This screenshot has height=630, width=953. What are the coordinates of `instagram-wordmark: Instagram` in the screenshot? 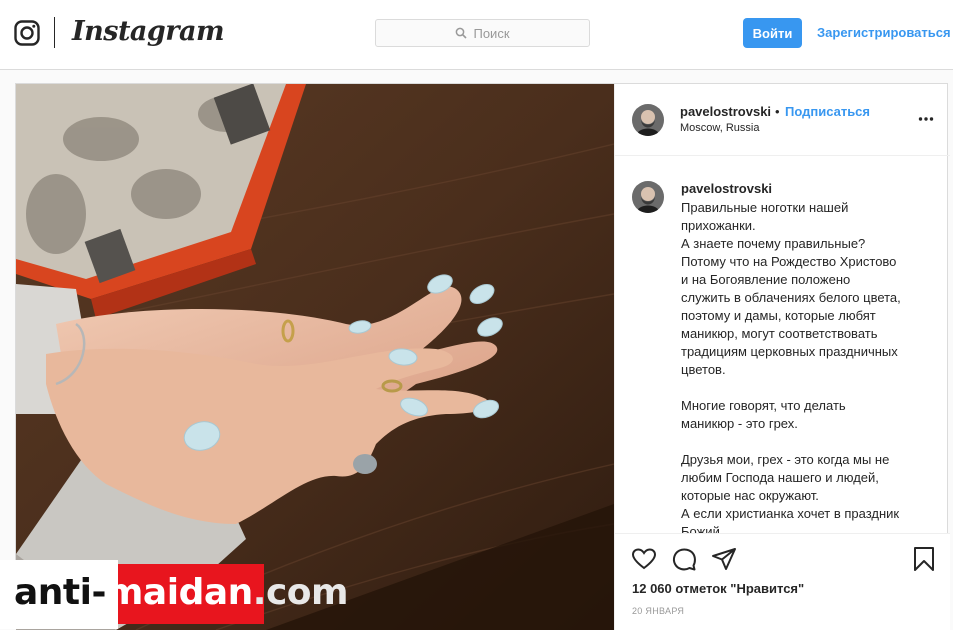 It's located at (148, 31).